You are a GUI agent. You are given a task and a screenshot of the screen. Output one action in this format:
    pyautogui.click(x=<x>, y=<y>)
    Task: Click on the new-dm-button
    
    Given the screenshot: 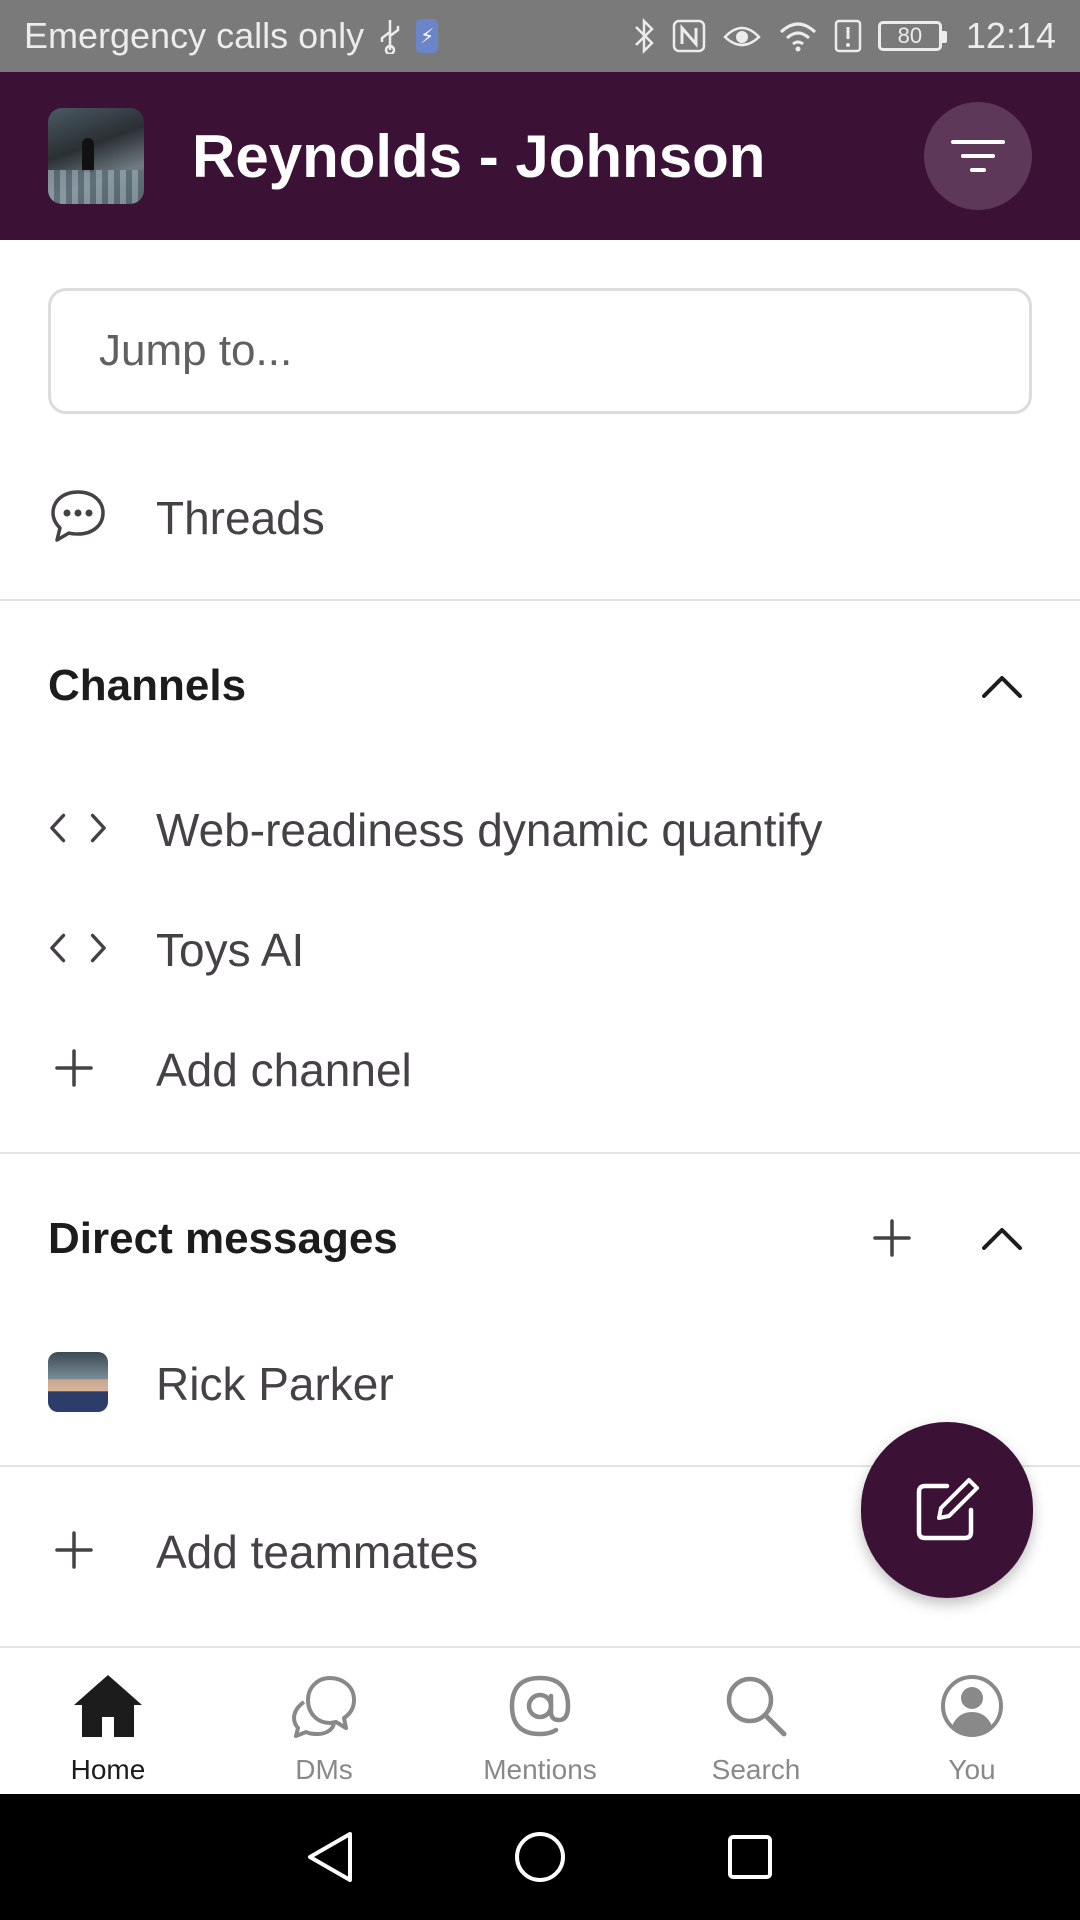 What is the action you would take?
    pyautogui.click(x=892, y=1238)
    